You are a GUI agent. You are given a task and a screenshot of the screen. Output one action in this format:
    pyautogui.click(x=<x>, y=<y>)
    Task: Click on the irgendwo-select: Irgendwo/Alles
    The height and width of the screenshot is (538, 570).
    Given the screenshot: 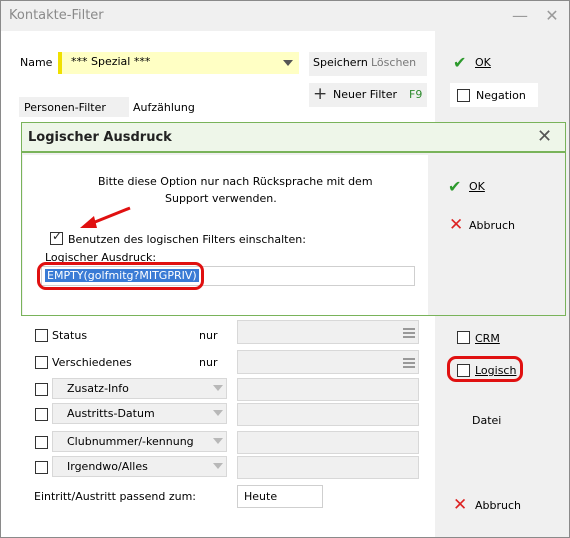 What is the action you would take?
    pyautogui.click(x=139, y=466)
    